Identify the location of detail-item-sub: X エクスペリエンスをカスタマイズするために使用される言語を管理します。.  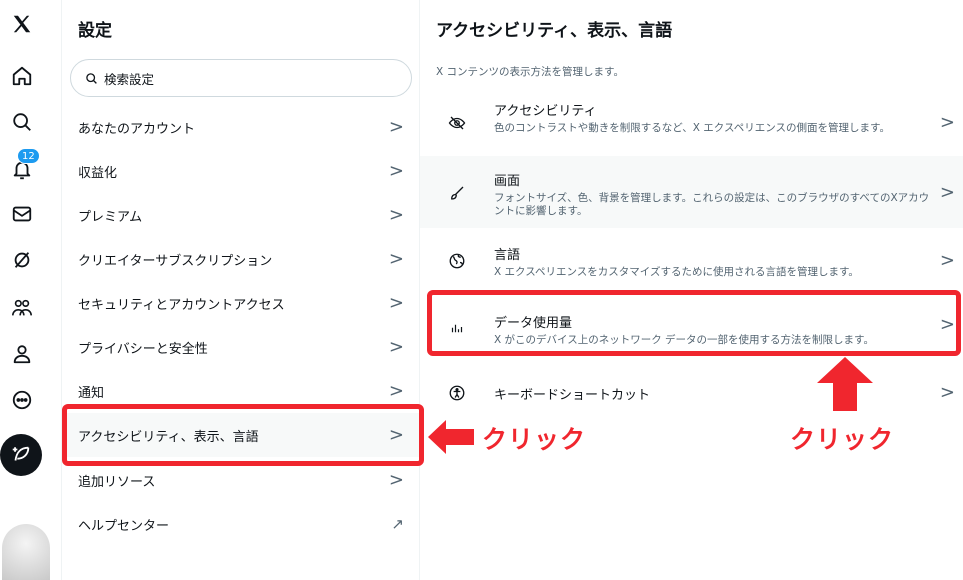
(676, 272).